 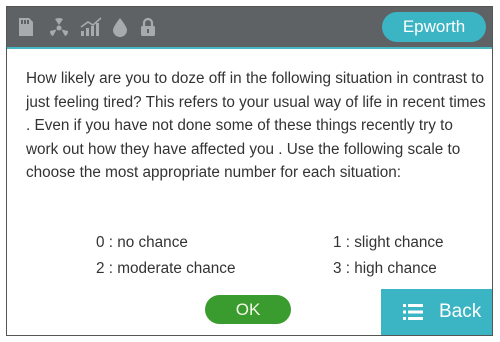 What do you see at coordinates (385, 268) in the screenshot?
I see `scale-option-3: 3 : high chance` at bounding box center [385, 268].